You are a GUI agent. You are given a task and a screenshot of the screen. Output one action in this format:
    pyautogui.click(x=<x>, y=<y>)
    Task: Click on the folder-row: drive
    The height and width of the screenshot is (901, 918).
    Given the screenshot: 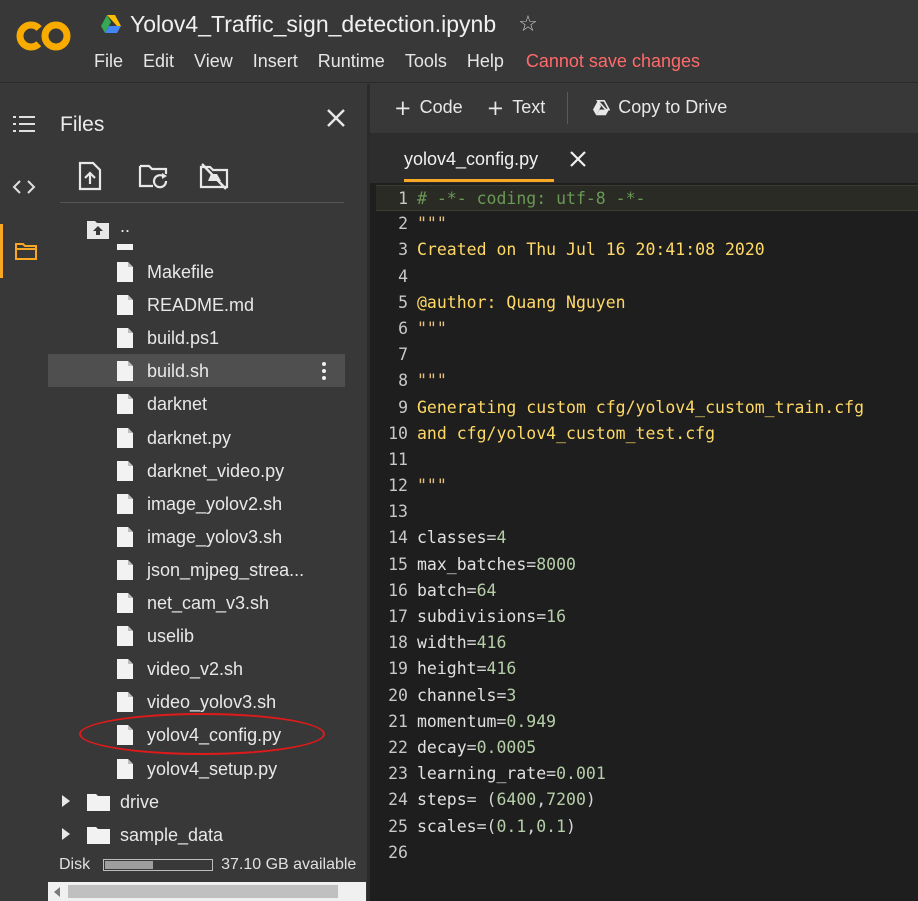 What is the action you would take?
    pyautogui.click(x=196, y=801)
    